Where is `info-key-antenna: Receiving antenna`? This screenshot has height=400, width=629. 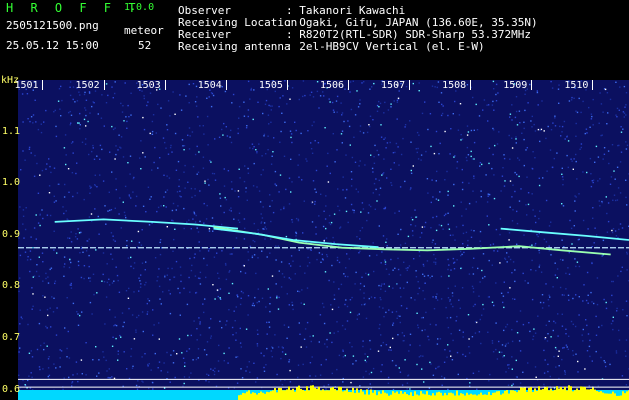 info-key-antenna: Receiving antenna is located at coordinates (234, 46).